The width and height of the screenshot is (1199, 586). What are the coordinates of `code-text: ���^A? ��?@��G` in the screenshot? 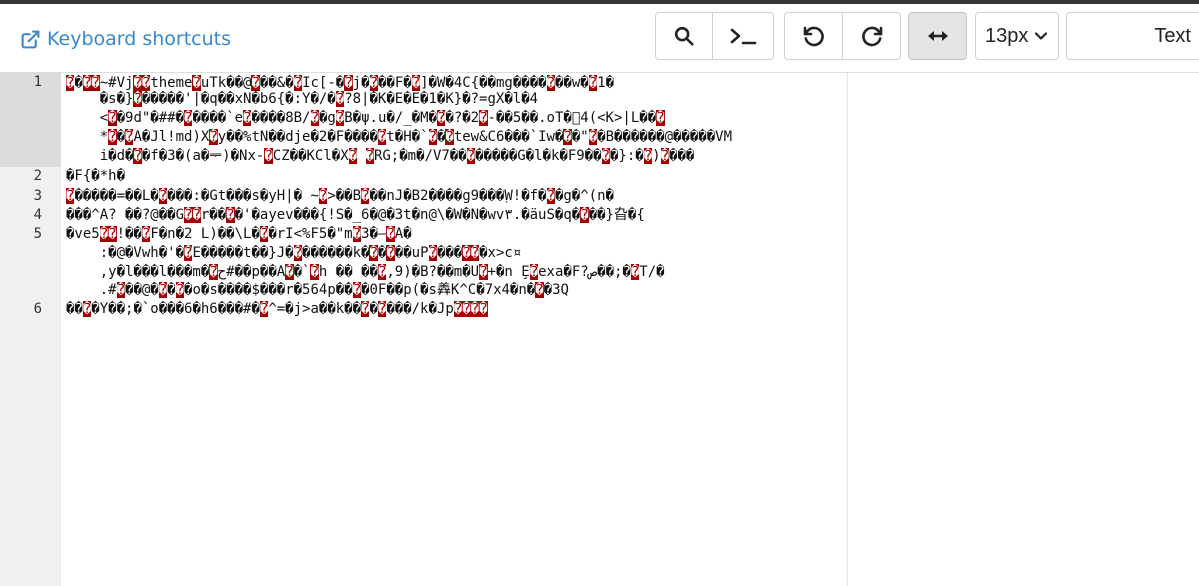 It's located at (125, 215).